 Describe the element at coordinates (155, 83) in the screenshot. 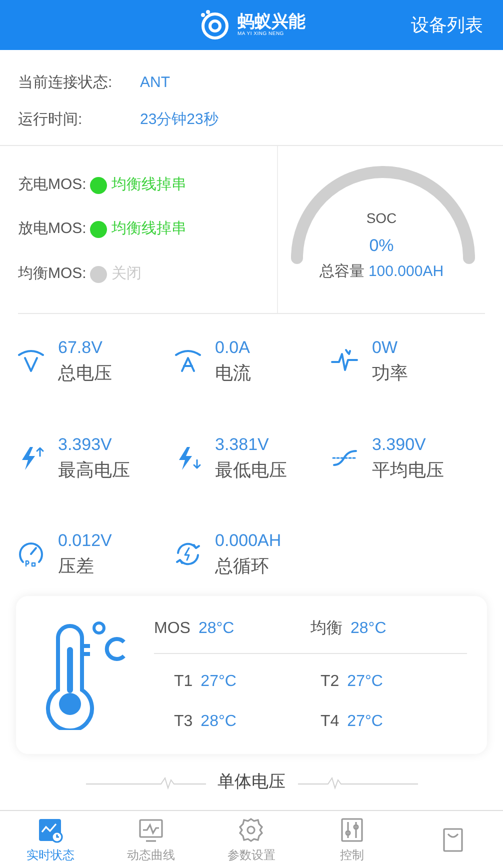

I see `info-value: ANT` at that location.